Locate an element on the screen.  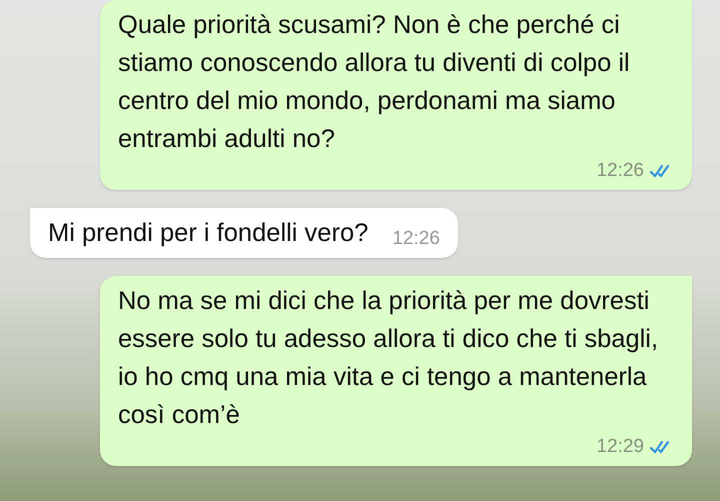
message-time: 12:29 is located at coordinates (620, 447).